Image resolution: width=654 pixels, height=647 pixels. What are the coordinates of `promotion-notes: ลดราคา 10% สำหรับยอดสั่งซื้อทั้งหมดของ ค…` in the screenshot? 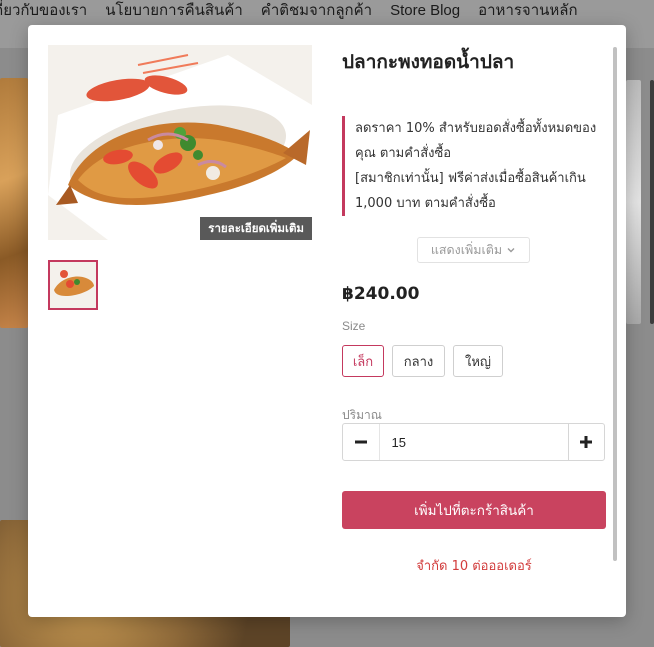 It's located at (479, 166).